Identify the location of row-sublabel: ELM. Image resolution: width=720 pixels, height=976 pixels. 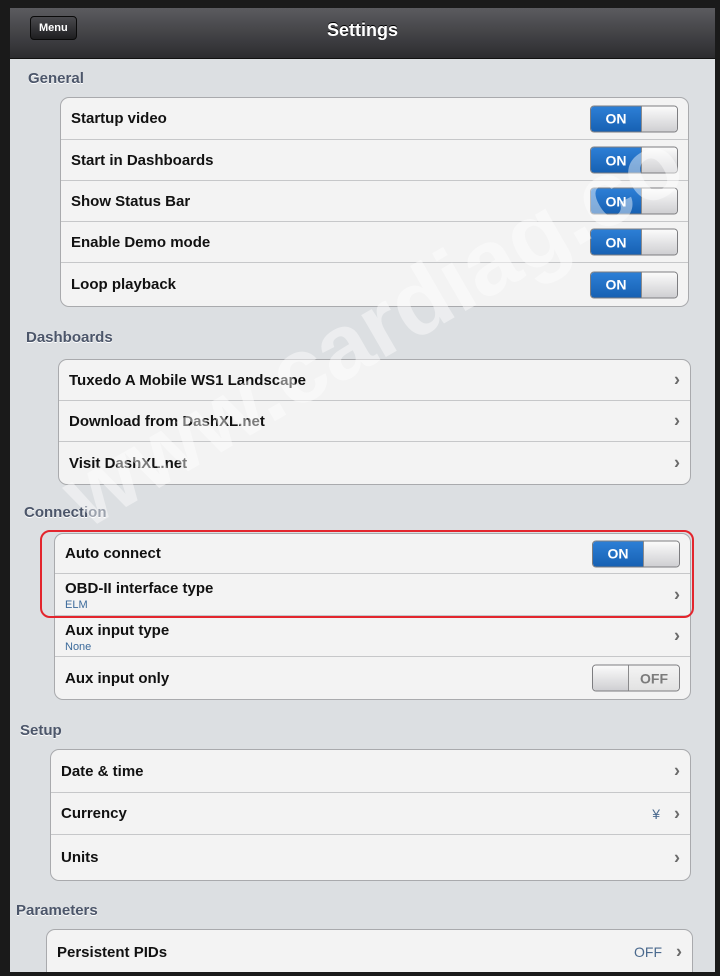
(76, 605).